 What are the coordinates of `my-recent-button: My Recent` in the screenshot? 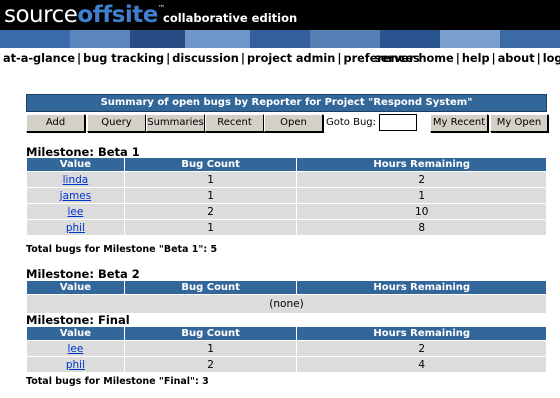 It's located at (459, 123).